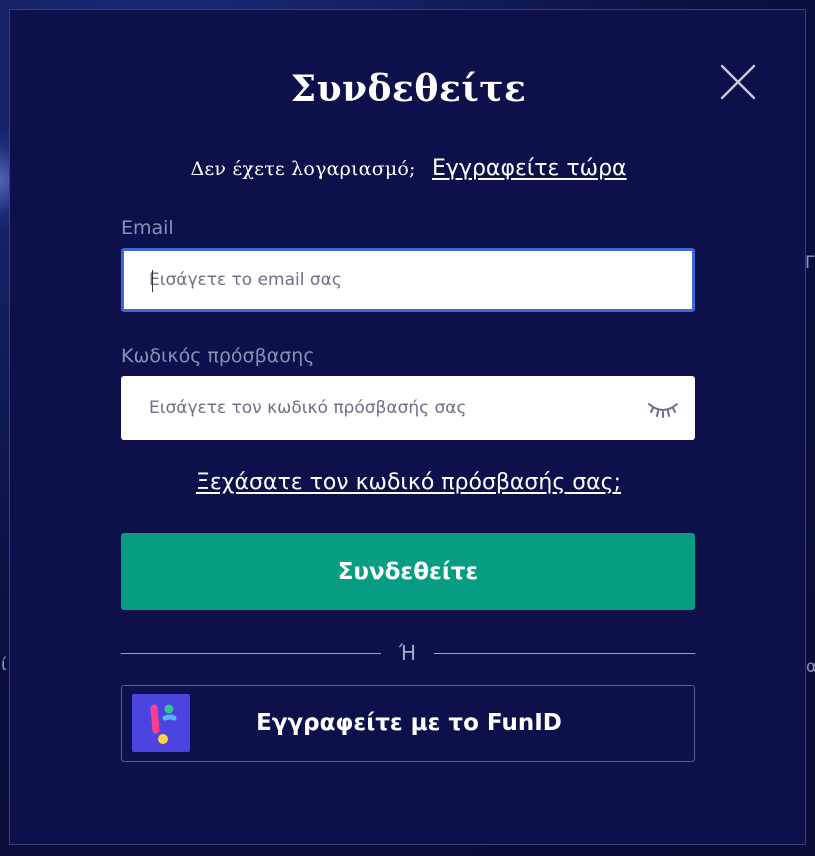 The width and height of the screenshot is (815, 856). Describe the element at coordinates (384, 280) in the screenshot. I see `email-field` at that location.